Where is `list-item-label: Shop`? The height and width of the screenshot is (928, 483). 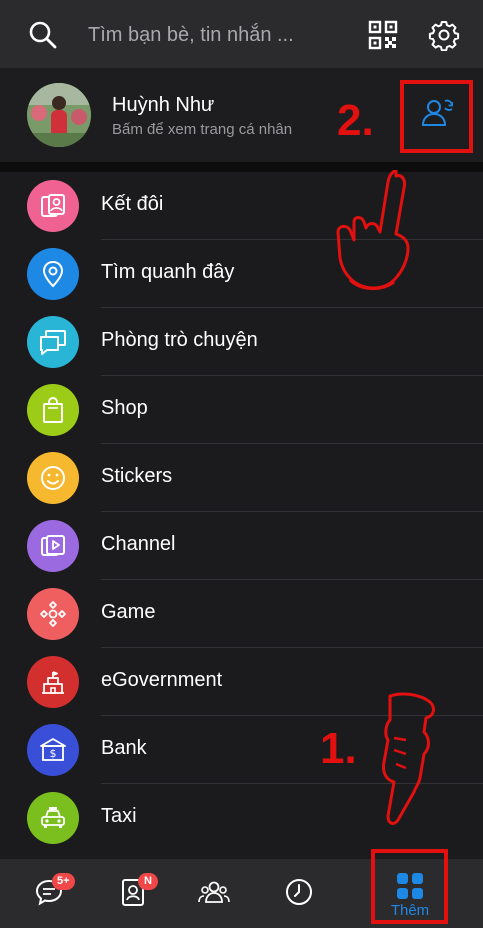 list-item-label: Shop is located at coordinates (124, 408).